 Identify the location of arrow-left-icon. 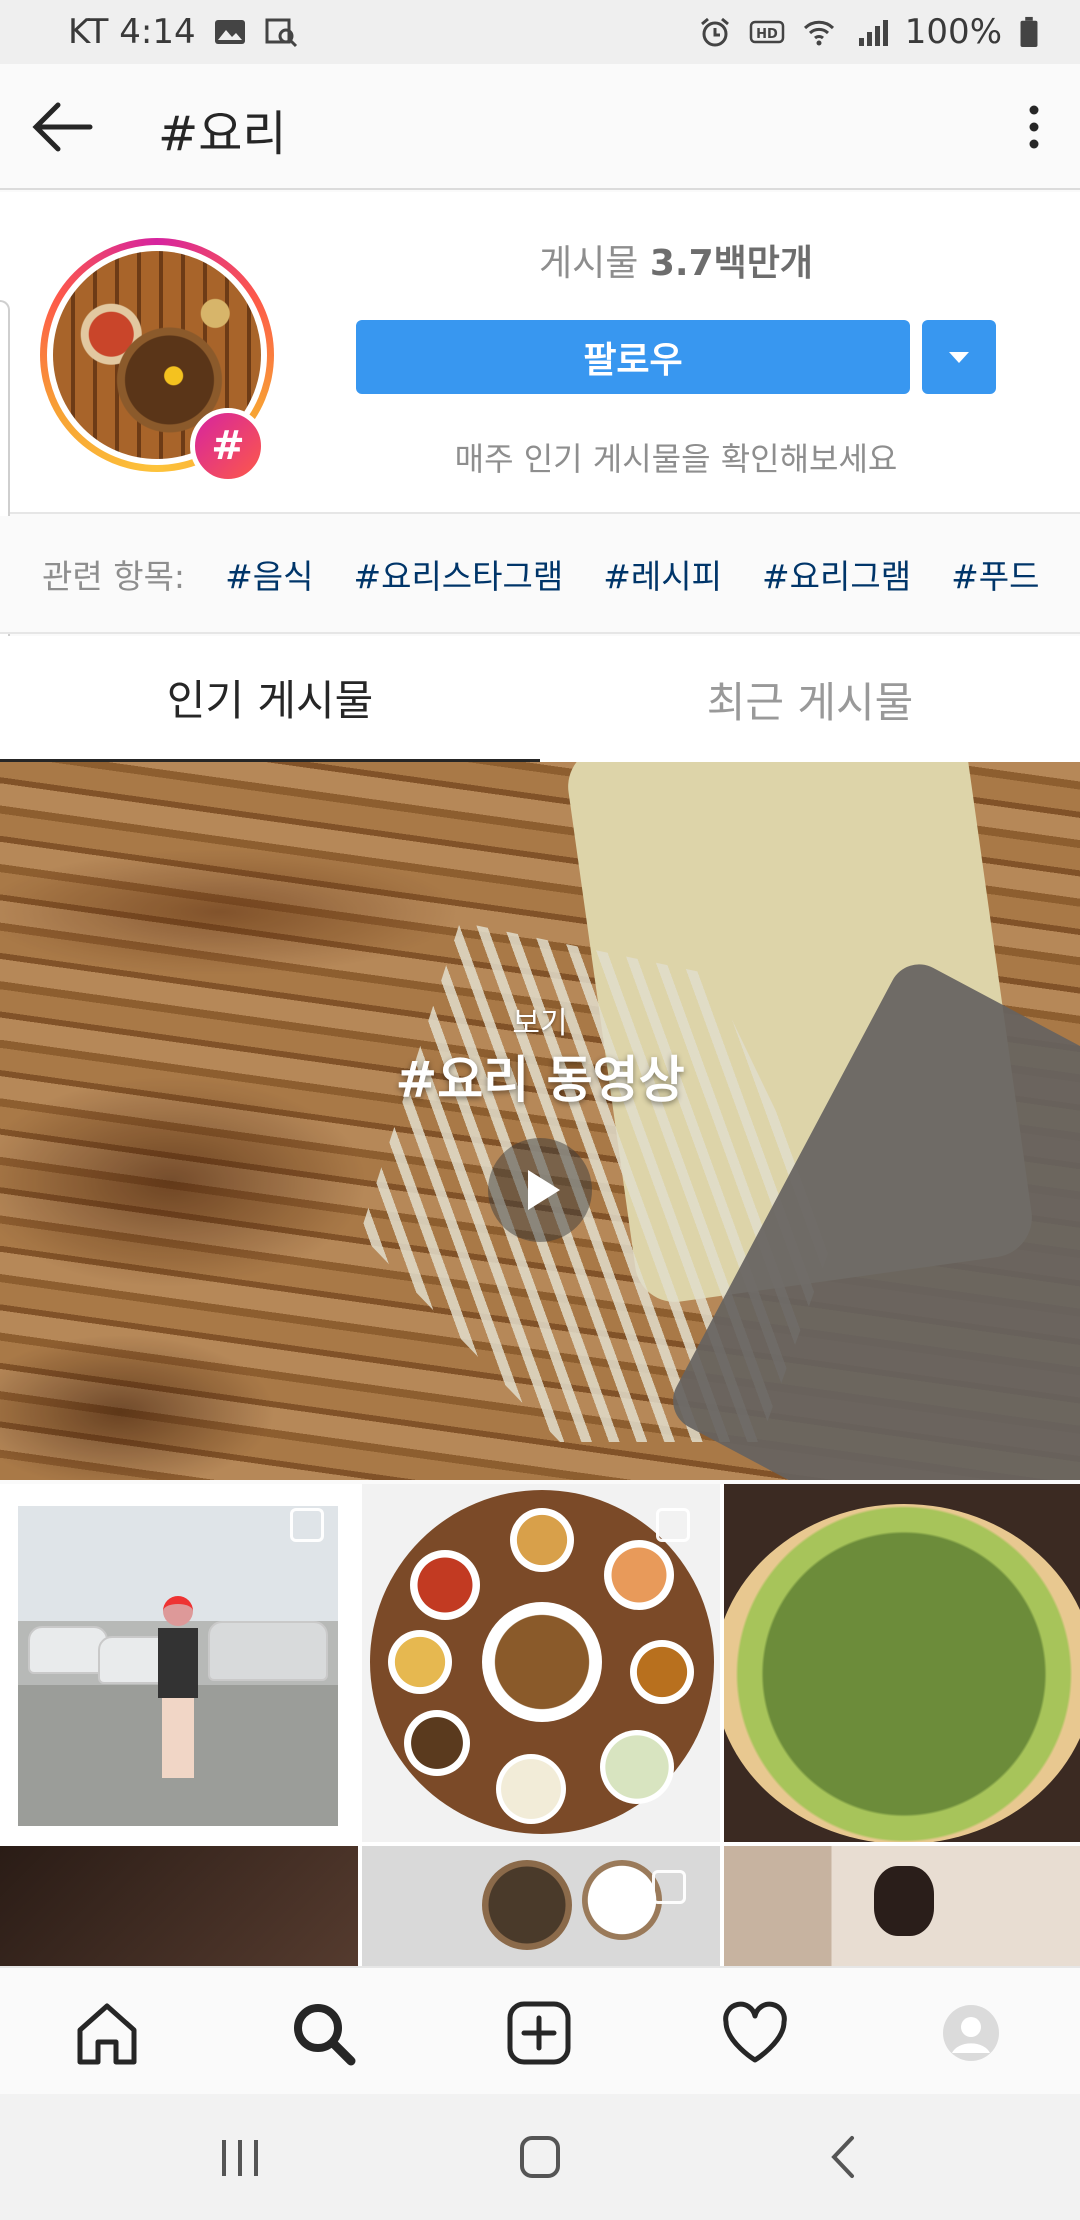
(62, 127).